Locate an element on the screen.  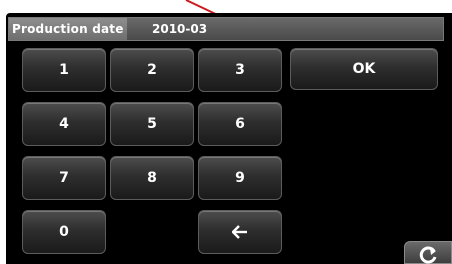
left-arrow-icon is located at coordinates (239, 232).